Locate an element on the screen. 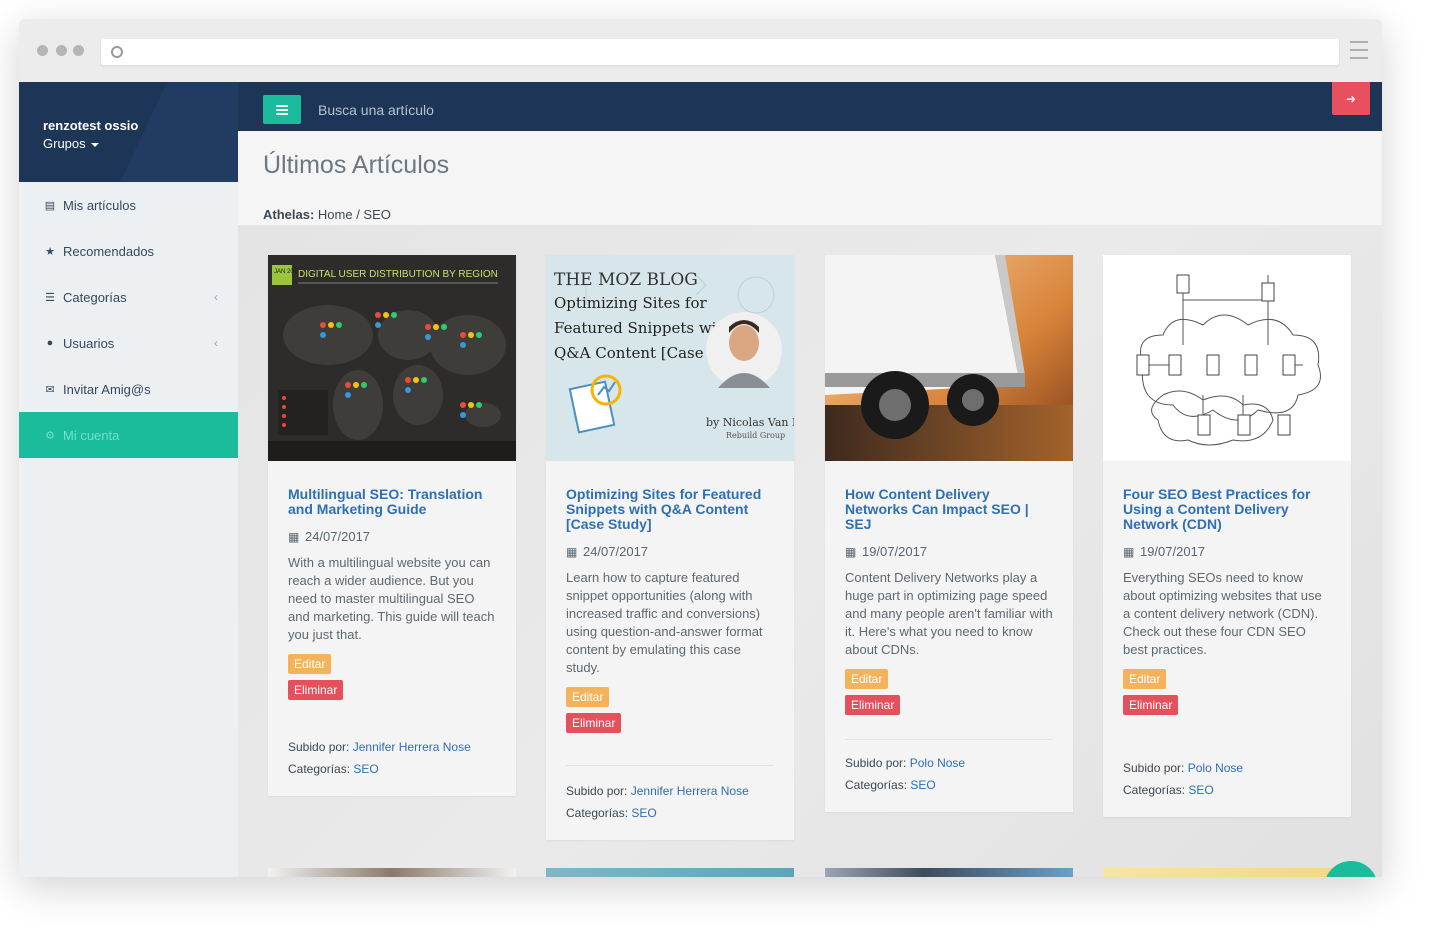 Image resolution: width=1443 pixels, height=938 pixels. truck-photo is located at coordinates (949, 358).